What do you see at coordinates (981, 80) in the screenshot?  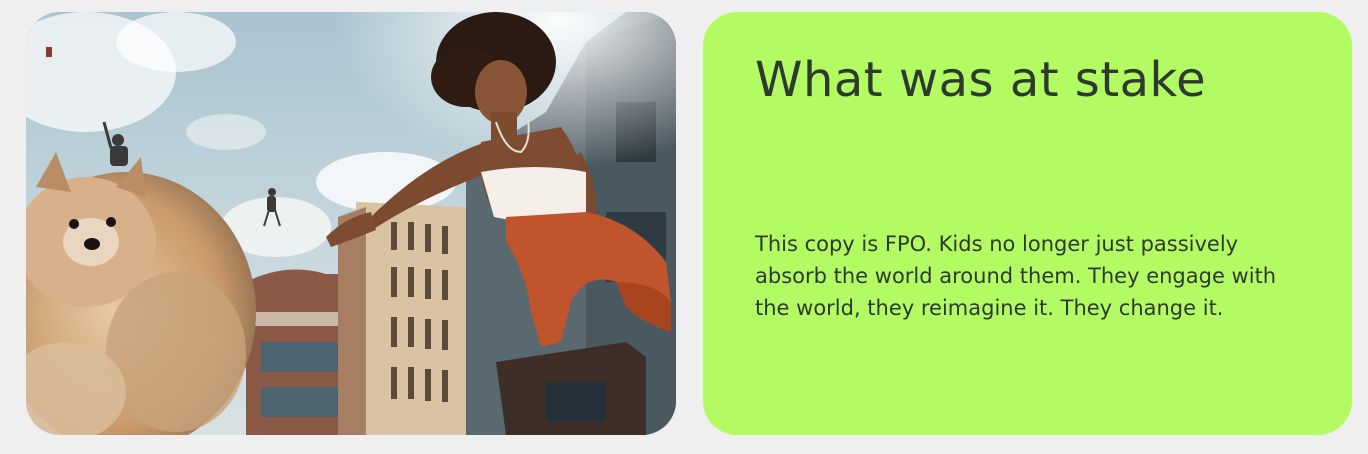 I see `section-heading: What was at stake` at bounding box center [981, 80].